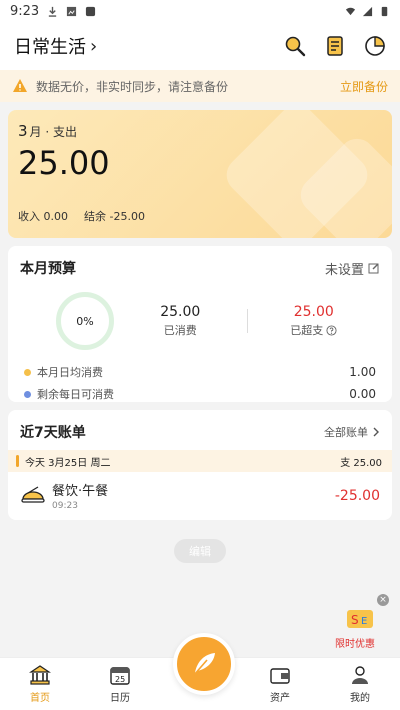  I want to click on promo-badge: × SE 限时优惠, so click(363, 622).